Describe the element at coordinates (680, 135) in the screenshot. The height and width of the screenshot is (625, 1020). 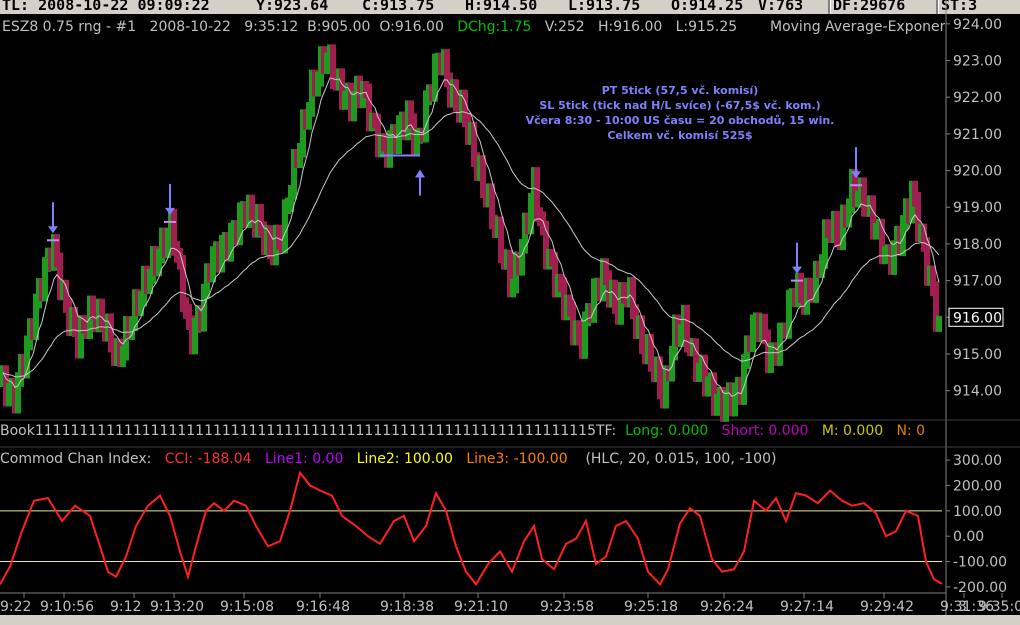
I see `annotation-line: Celkem vč. komisí 525$` at that location.